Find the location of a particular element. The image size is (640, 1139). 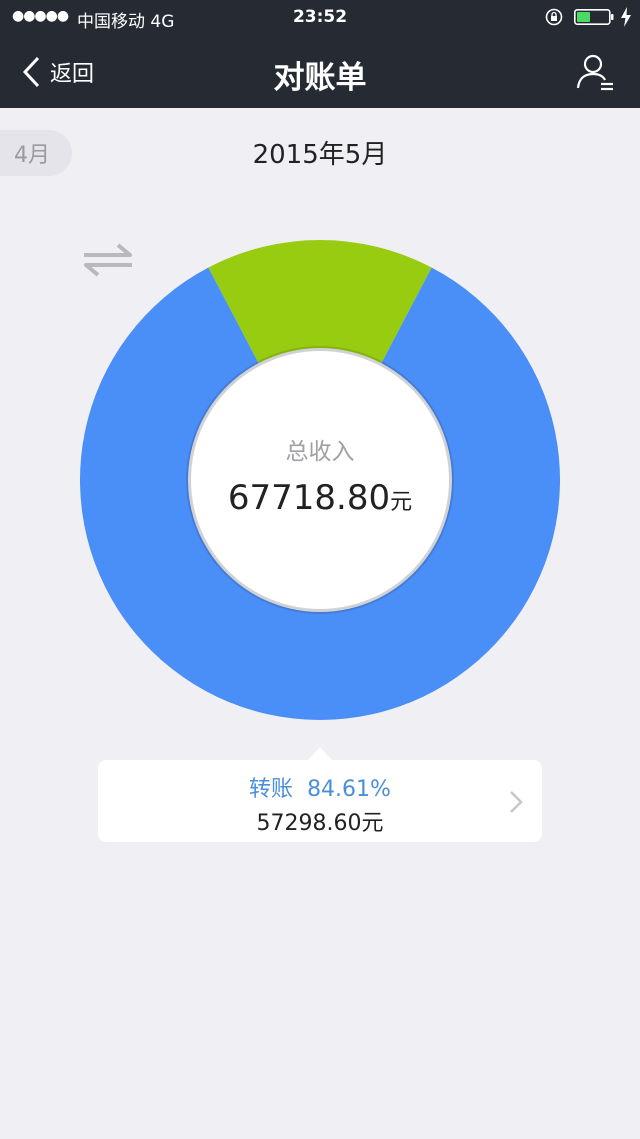

category-line: 转账 84.61% is located at coordinates (320, 787).